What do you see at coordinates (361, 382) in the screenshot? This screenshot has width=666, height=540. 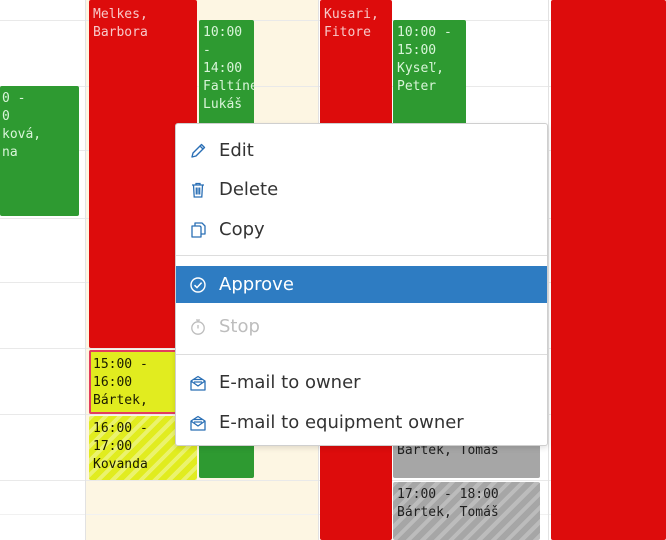 I see `menu-item-email-owner: E-mail to owner` at bounding box center [361, 382].